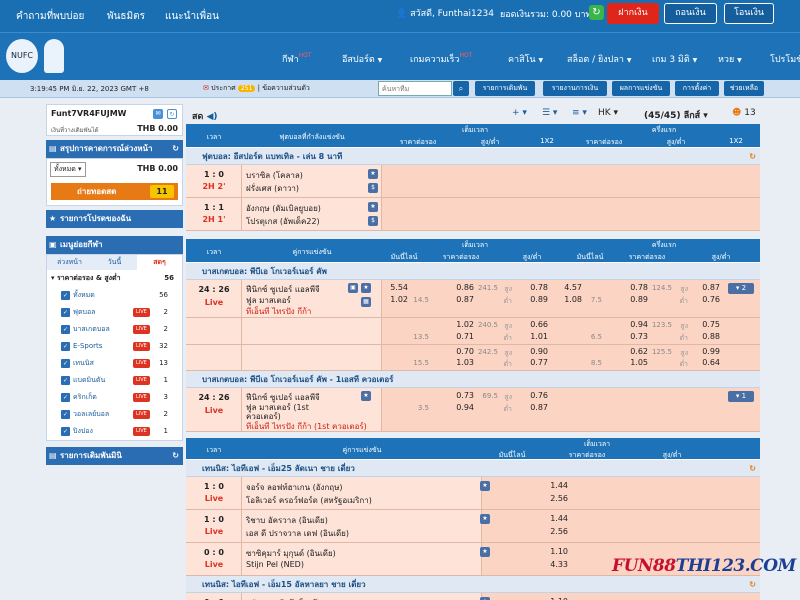 The width and height of the screenshot is (800, 600). I want to click on player-two: โอลิเวอร์ ครอว์ฟอร์ด (สหรัฐอเมริกา), so click(309, 500).